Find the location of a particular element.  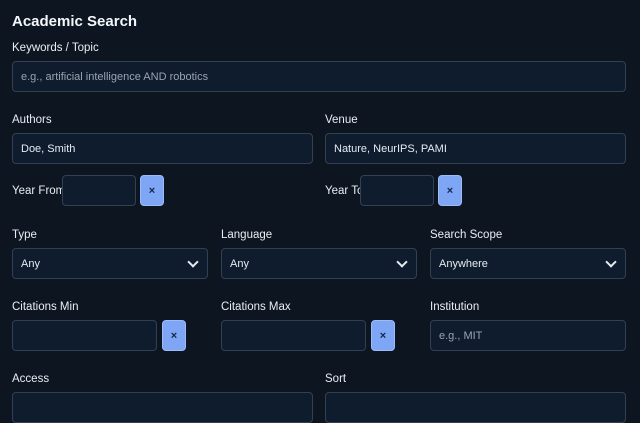

authors-label: Authors is located at coordinates (32, 120).